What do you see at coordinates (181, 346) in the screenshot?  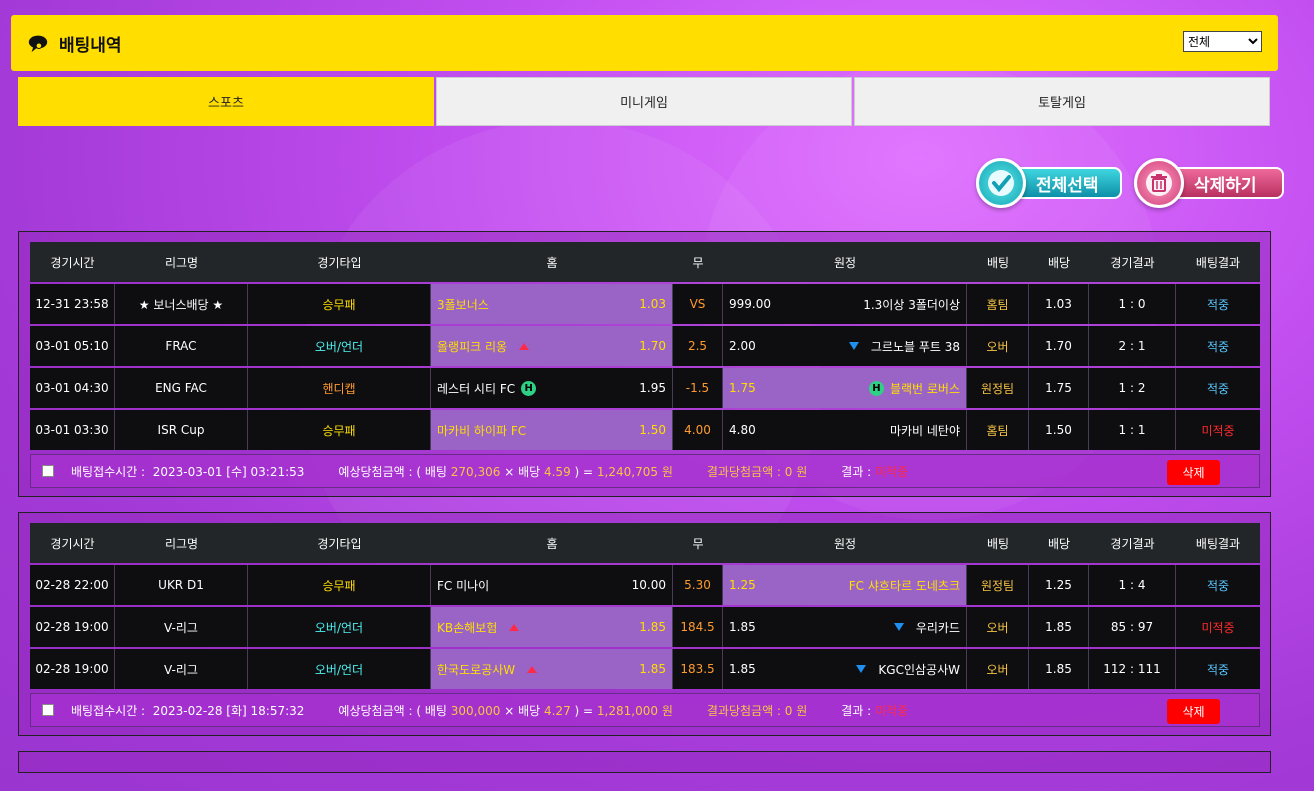 I see `league-name: FRAC` at bounding box center [181, 346].